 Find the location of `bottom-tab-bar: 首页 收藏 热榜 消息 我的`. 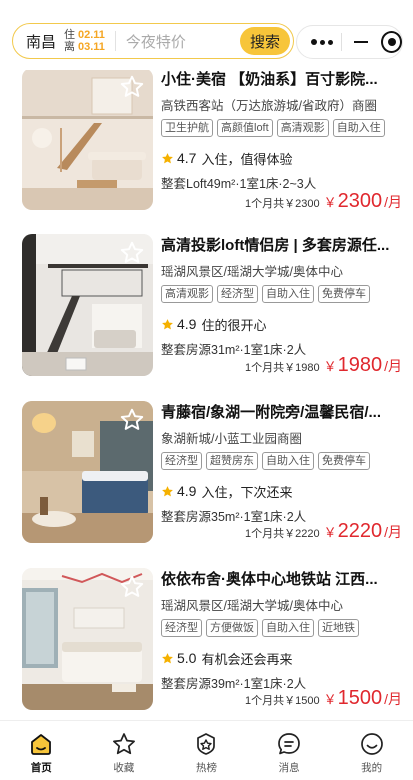

bottom-tab-bar: 首页 收藏 热榜 消息 我的 is located at coordinates (206, 750).